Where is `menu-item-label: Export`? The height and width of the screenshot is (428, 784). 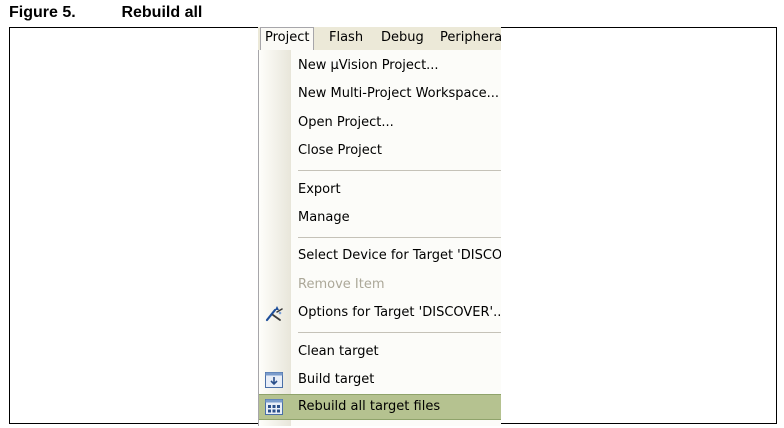
menu-item-label: Export is located at coordinates (319, 189).